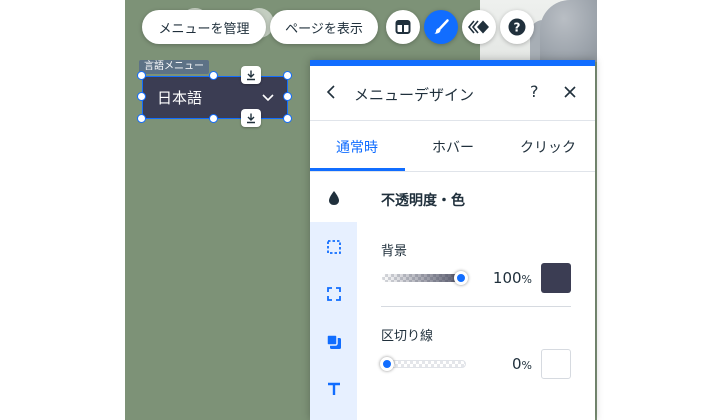 This screenshot has height=420, width=708. What do you see at coordinates (387, 364) in the screenshot?
I see `border-opacity-handle` at bounding box center [387, 364].